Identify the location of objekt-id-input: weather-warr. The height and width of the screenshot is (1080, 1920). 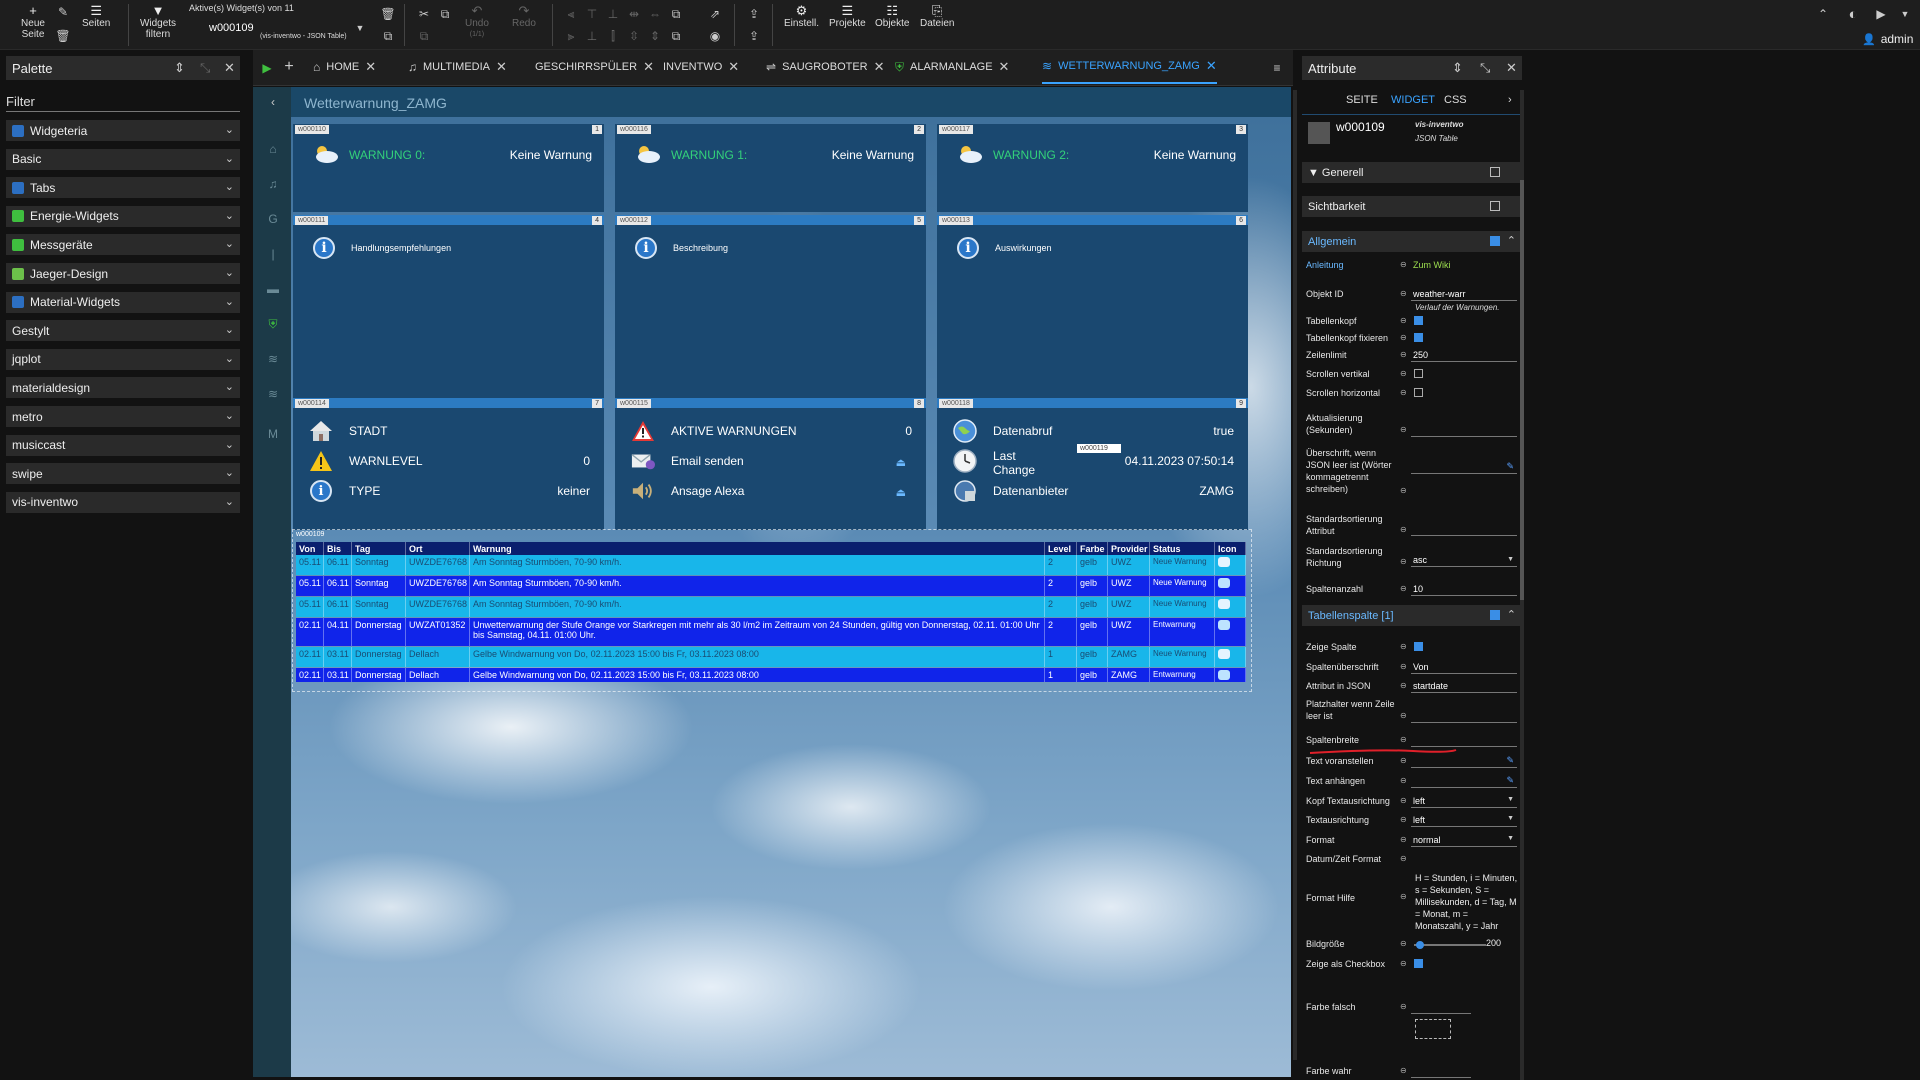
(1464, 294).